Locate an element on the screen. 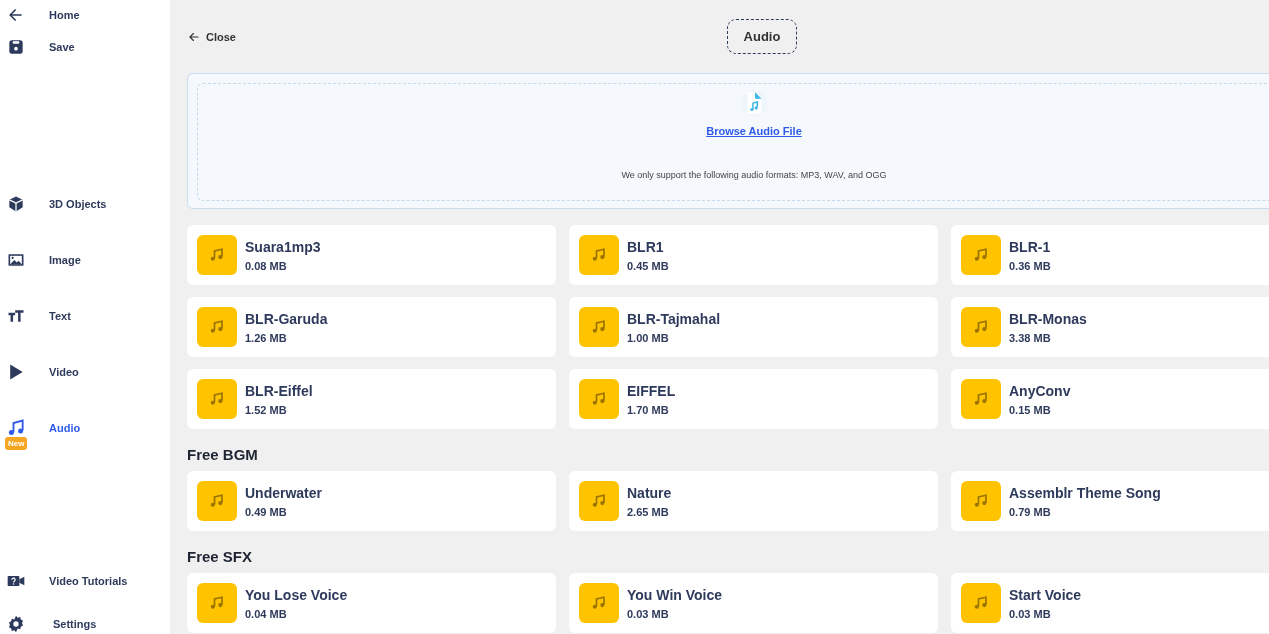 This screenshot has height=634, width=1269. section-heading: Free BGM is located at coordinates (223, 454).